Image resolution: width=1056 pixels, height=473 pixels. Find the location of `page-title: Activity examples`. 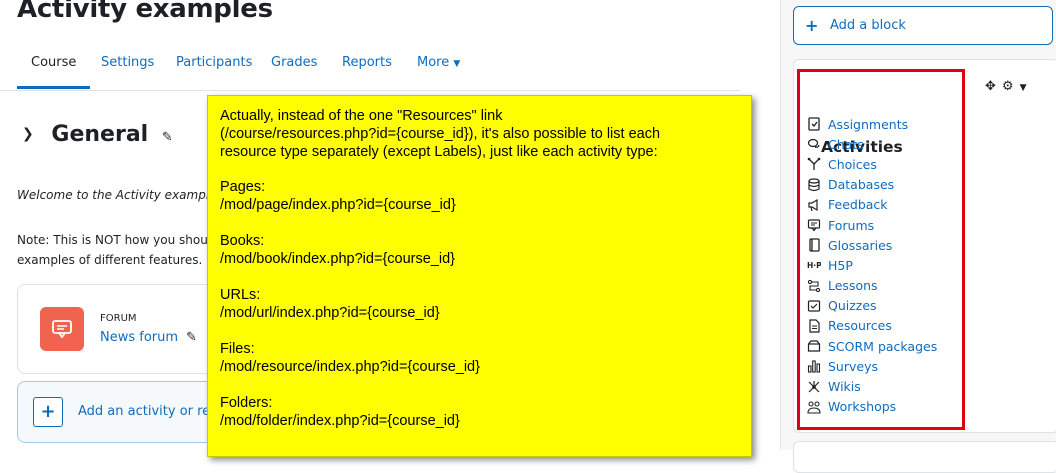

page-title: Activity examples is located at coordinates (145, 12).